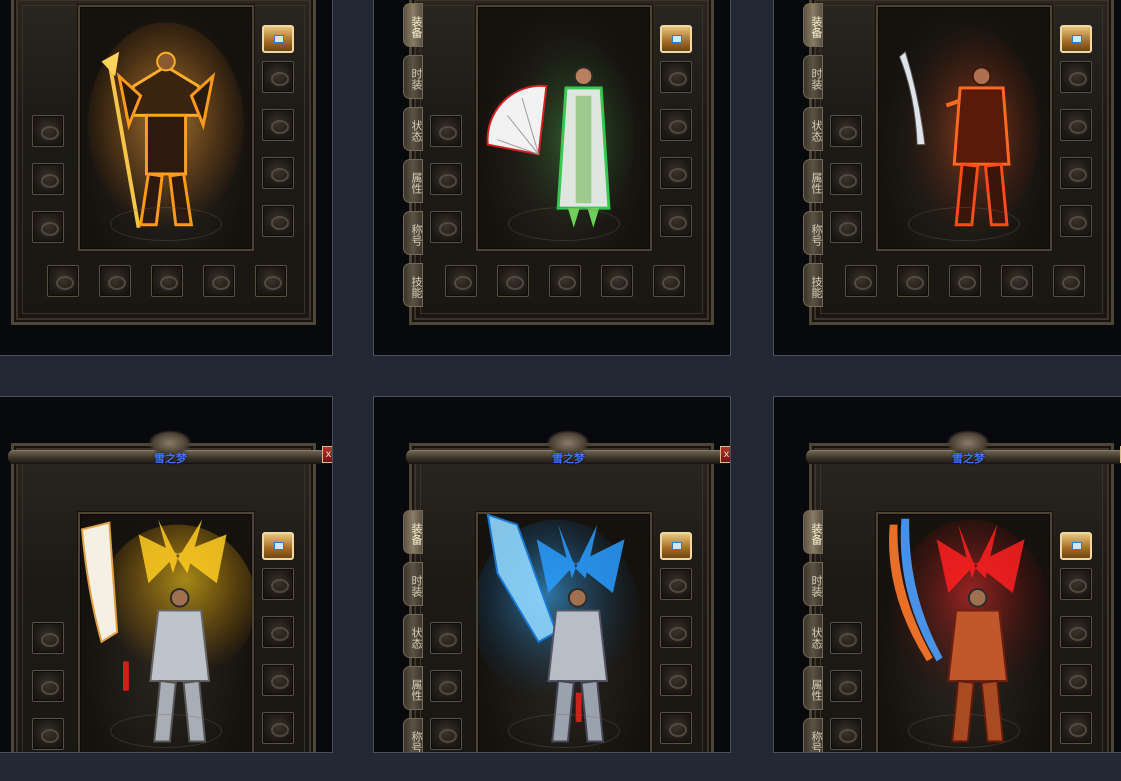  I want to click on side-tabs: 装备 时装 状态 属性 称号, so click(413, 631).